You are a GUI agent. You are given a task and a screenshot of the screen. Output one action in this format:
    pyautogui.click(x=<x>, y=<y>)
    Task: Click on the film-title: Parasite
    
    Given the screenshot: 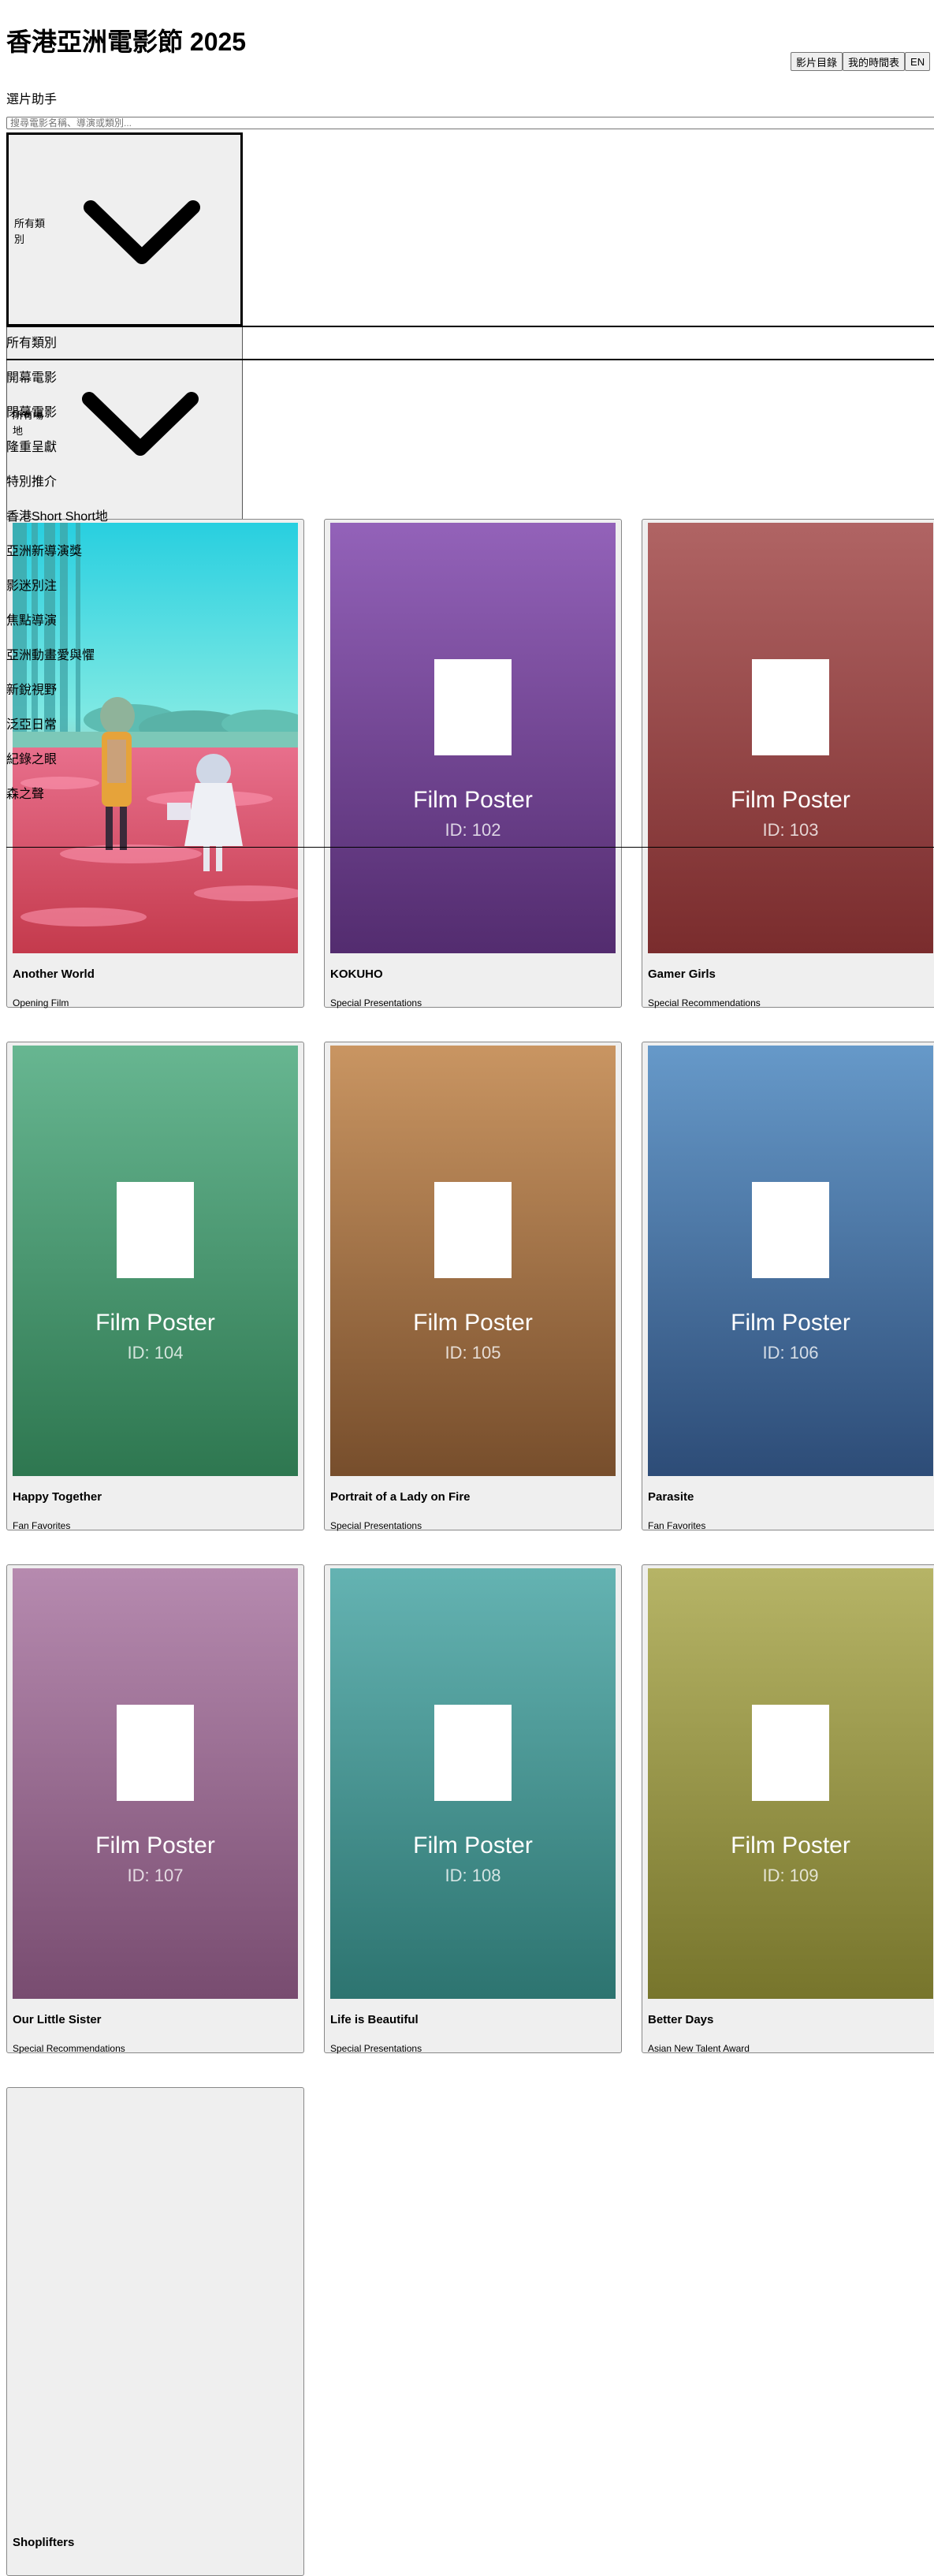 What is the action you would take?
    pyautogui.click(x=671, y=1497)
    